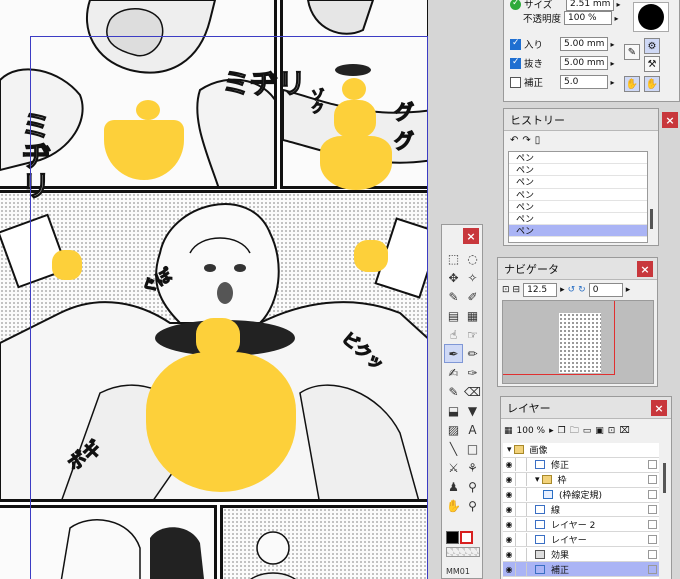 This screenshot has height=579, width=680. What do you see at coordinates (526, 140) in the screenshot?
I see `redo-icon: ↷` at bounding box center [526, 140].